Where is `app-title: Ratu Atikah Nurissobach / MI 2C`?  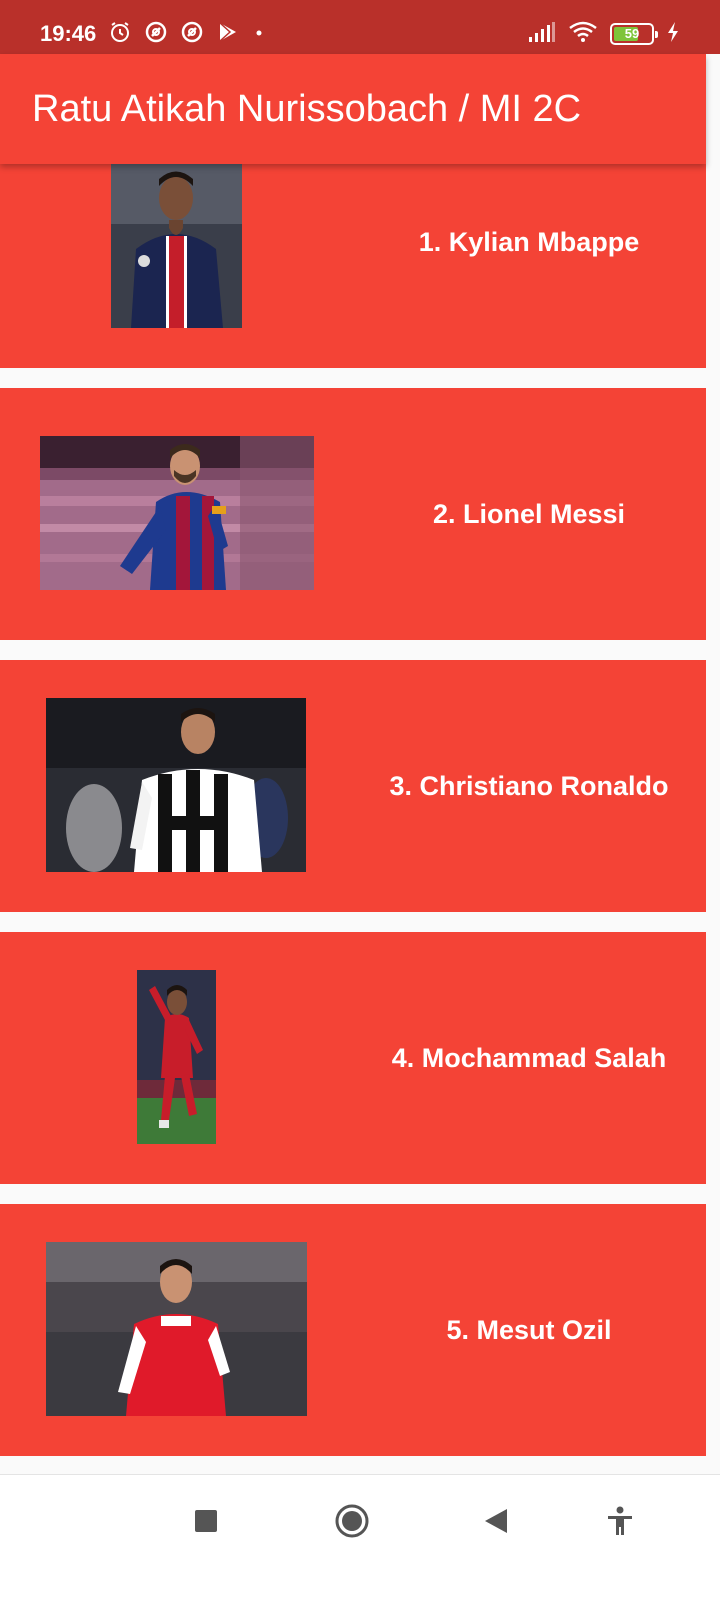 app-title: Ratu Atikah Nurissobach / MI 2C is located at coordinates (307, 109).